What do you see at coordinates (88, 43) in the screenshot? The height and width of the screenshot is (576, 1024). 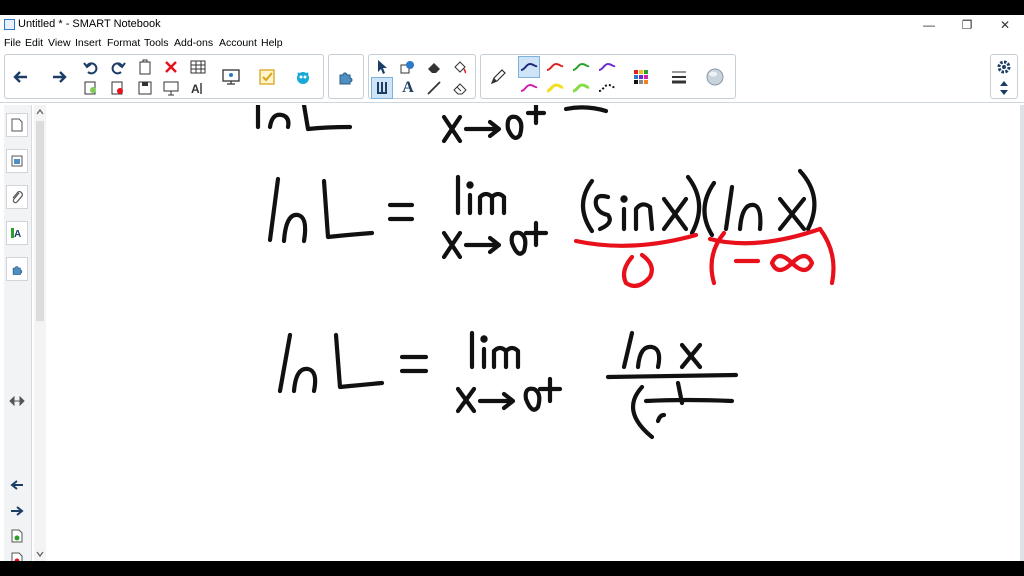 I see `menu-insert: Insert` at bounding box center [88, 43].